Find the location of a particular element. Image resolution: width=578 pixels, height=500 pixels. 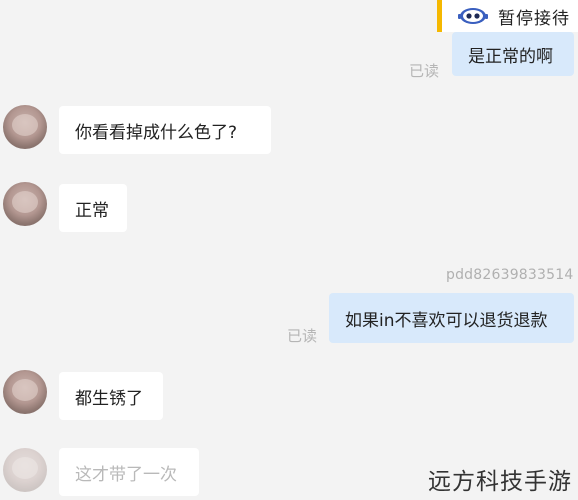

pause-reception-label: 暂停接待 is located at coordinates (534, 18).